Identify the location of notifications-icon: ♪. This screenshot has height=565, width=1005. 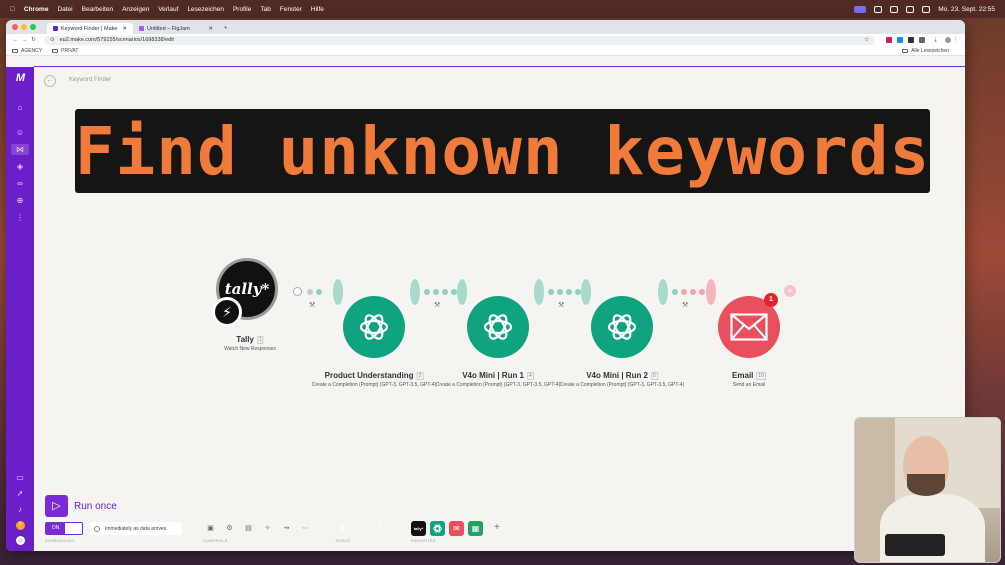
(20, 509).